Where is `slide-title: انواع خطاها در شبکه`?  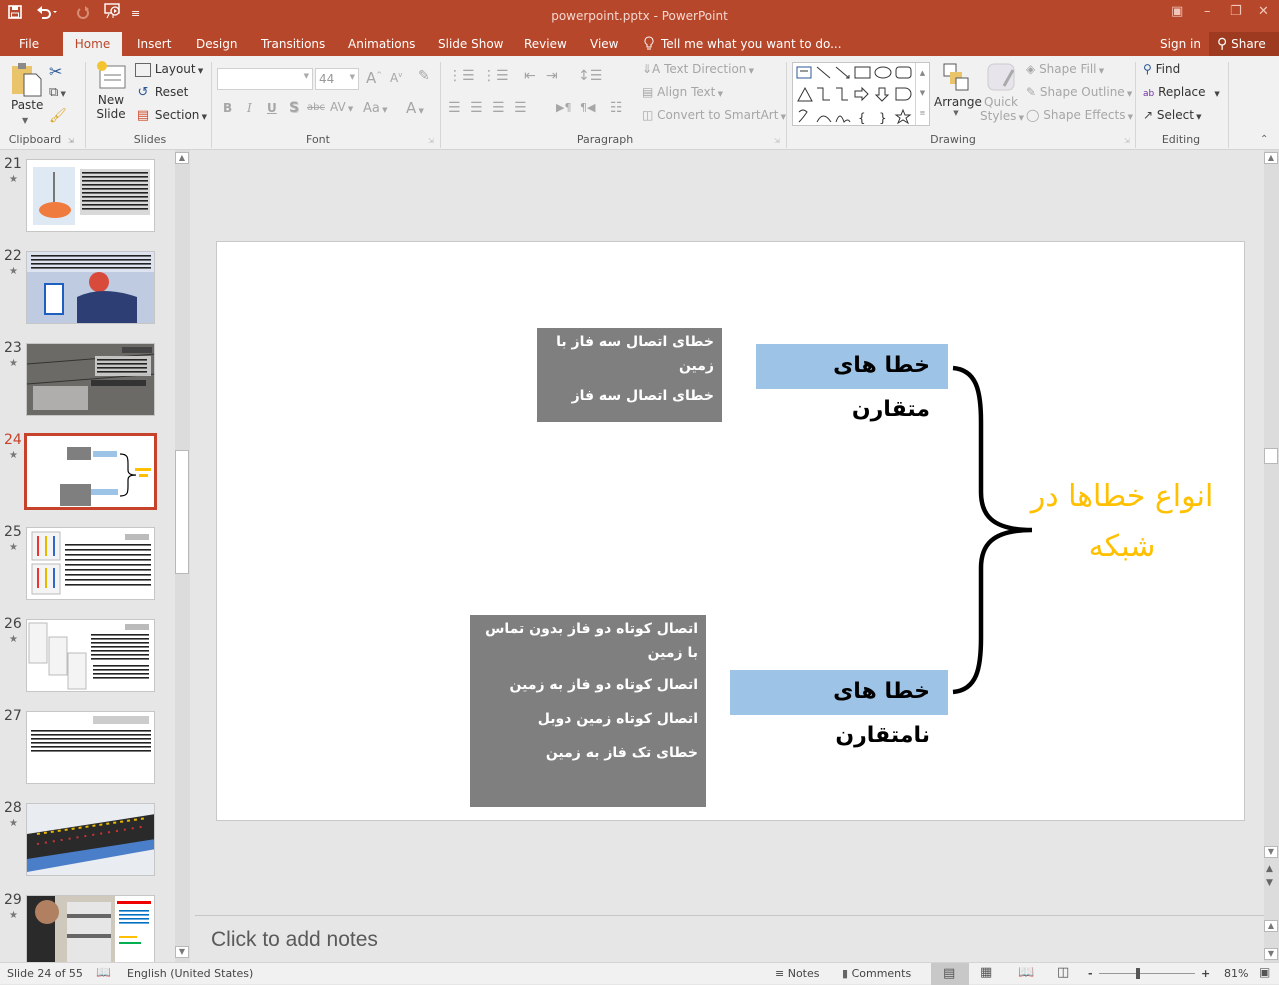 slide-title: انواع خطاها در شبکه is located at coordinates (1122, 522).